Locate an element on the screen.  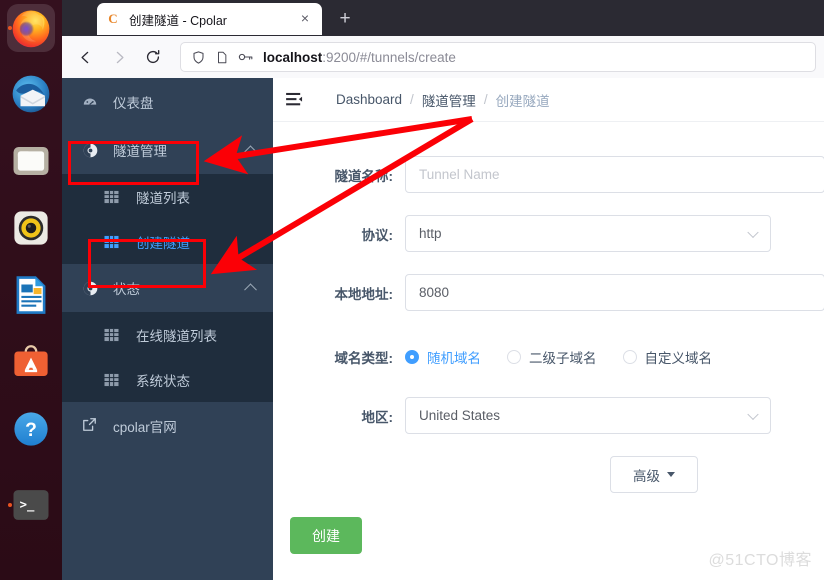
external-link-icon is located at coordinates (92, 426).